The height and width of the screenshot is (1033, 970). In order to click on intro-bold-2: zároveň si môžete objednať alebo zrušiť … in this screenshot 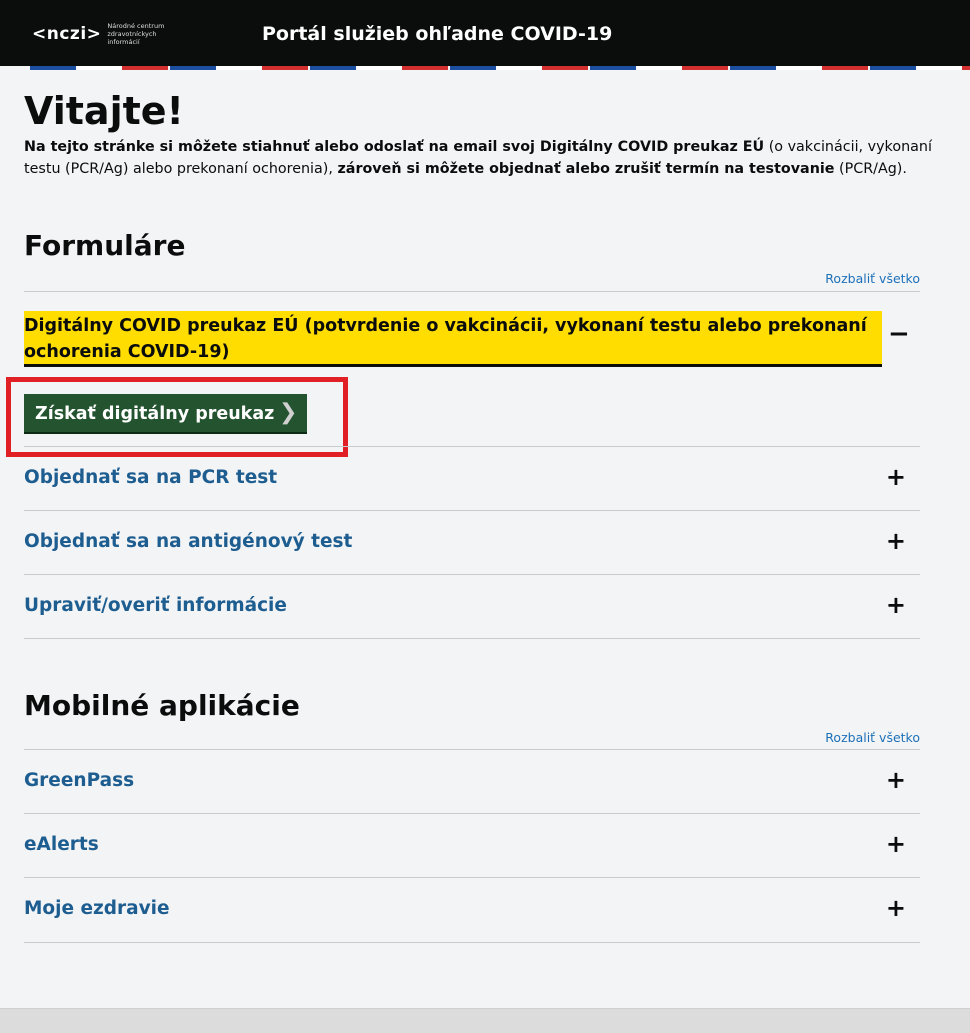, I will do `click(586, 169)`.